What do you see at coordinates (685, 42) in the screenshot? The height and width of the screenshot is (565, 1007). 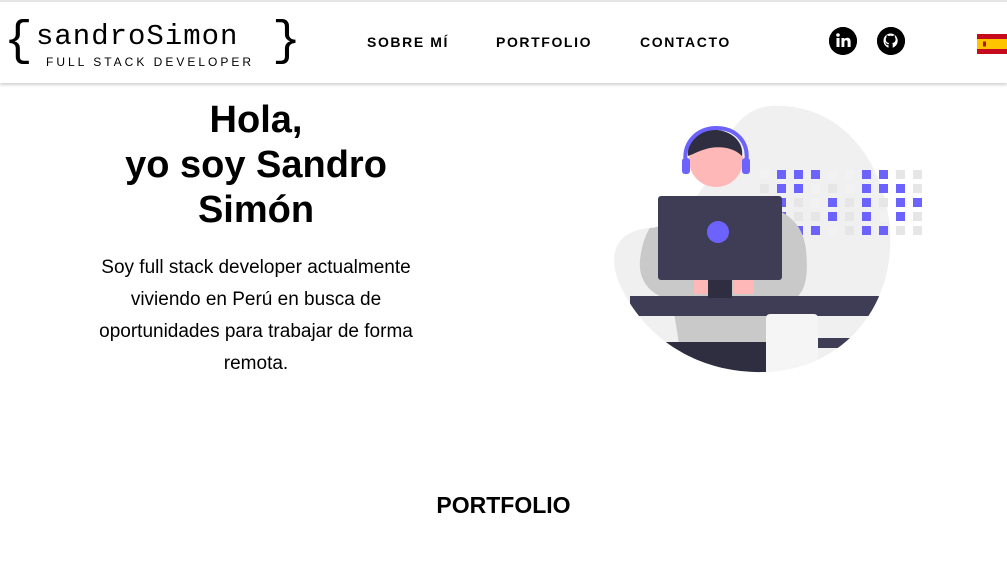 I see `nav-link-contacto: CONTACTO` at bounding box center [685, 42].